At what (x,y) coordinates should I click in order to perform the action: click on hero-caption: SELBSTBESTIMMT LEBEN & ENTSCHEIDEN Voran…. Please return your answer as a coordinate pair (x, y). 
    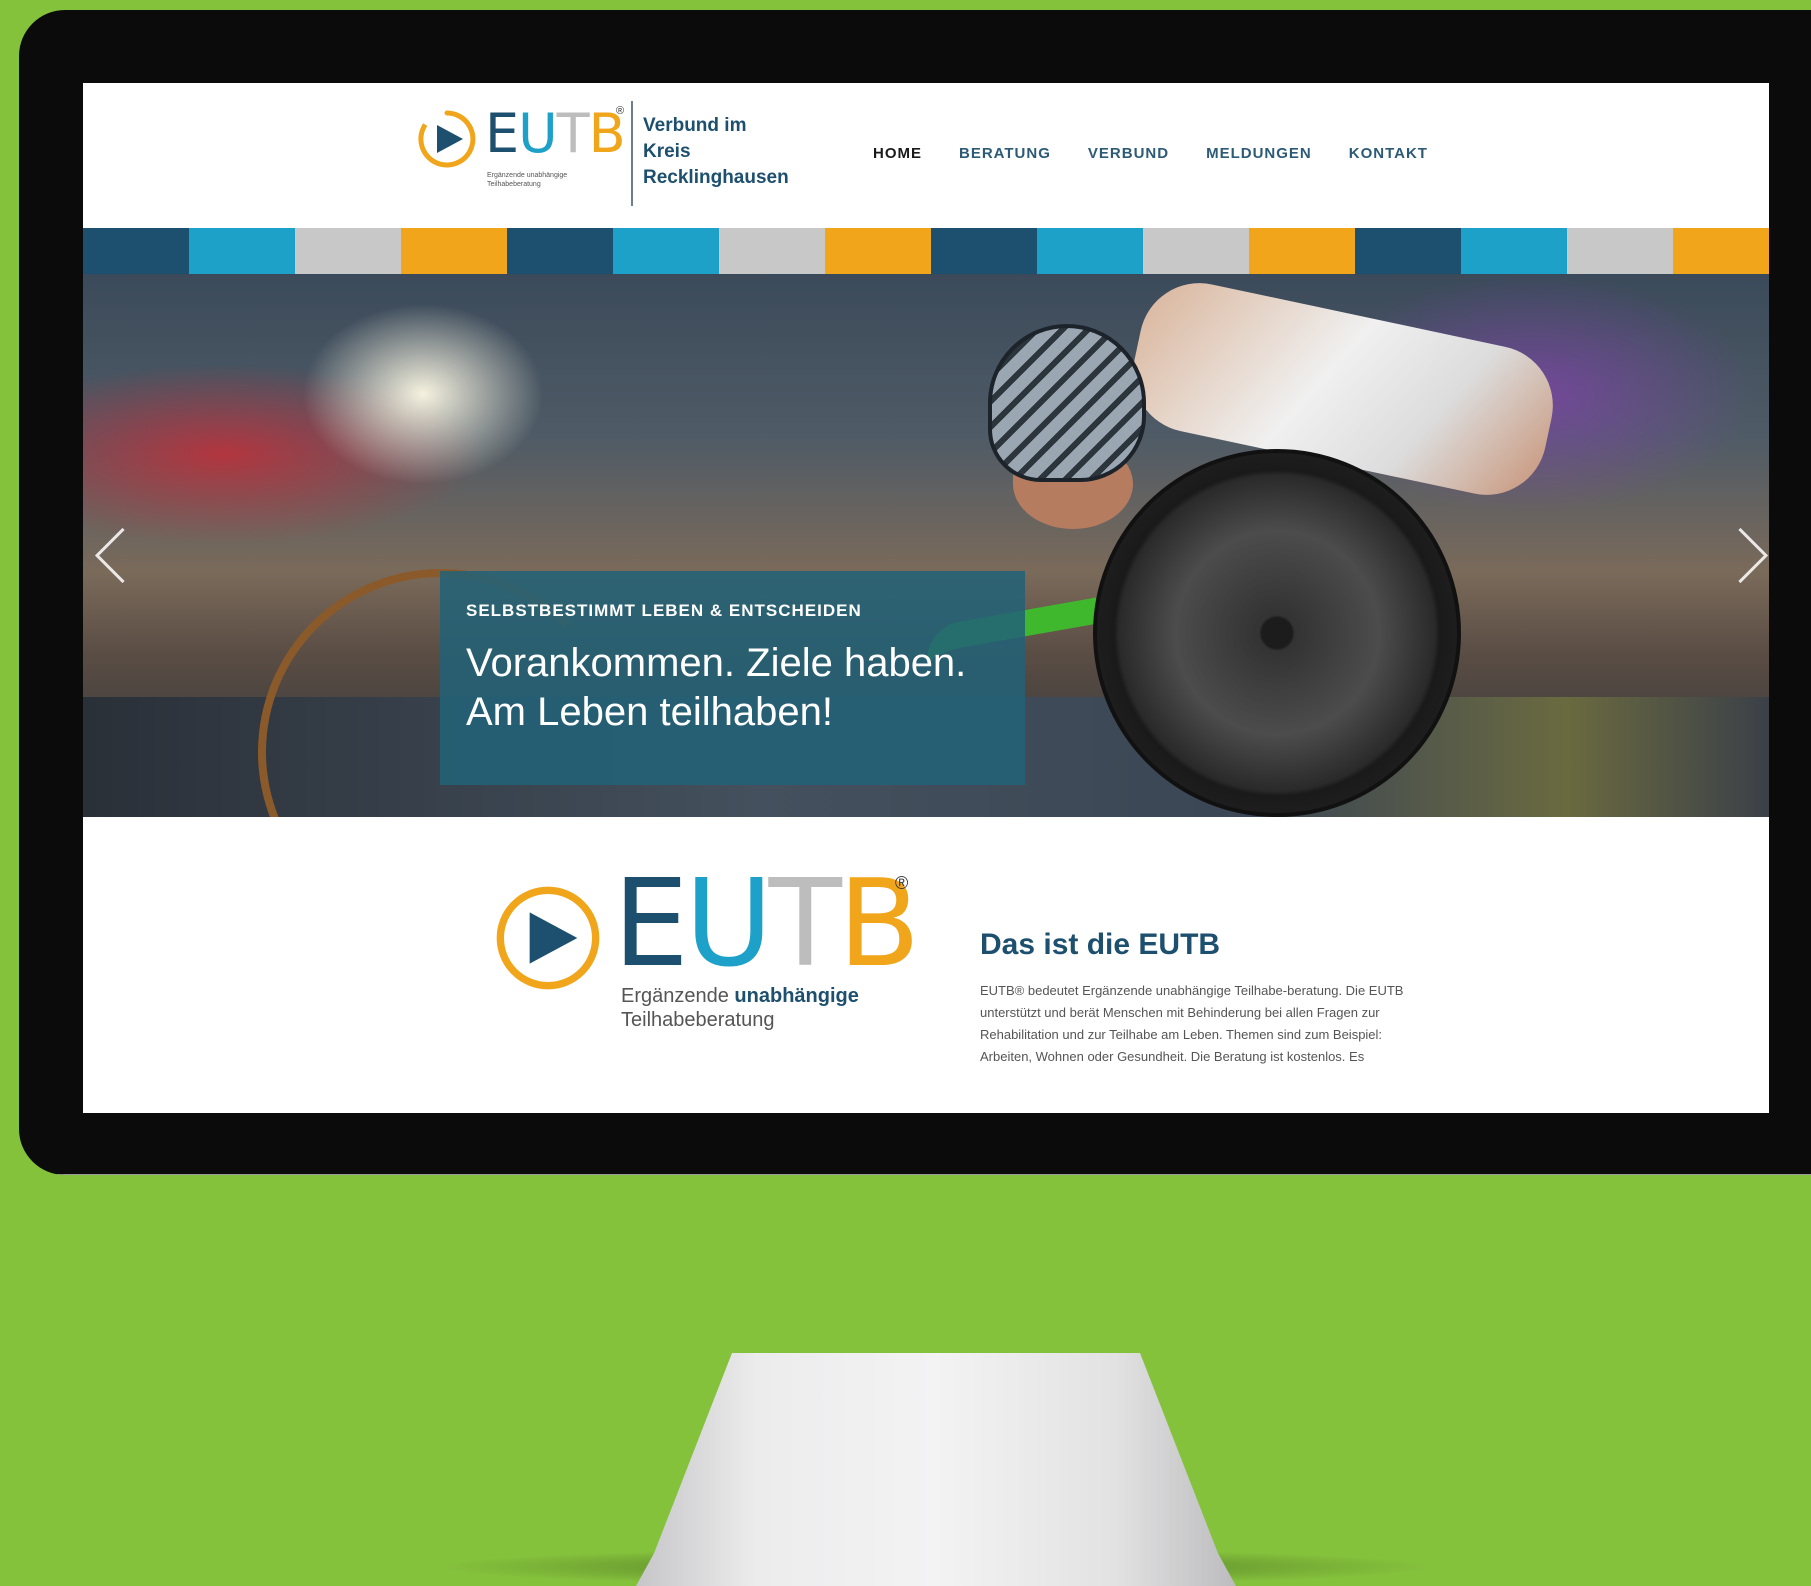
    Looking at the image, I should click on (732, 678).